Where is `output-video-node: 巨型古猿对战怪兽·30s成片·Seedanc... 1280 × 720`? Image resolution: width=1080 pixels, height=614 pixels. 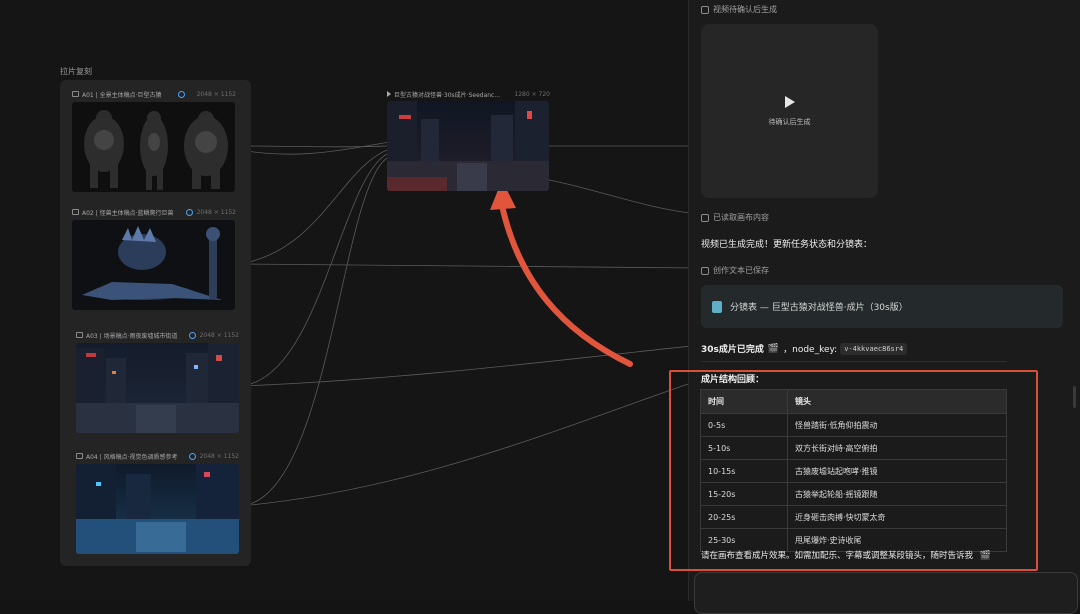 output-video-node: 巨型古猿对战怪兽·30s成片·Seedanc... 1280 × 720 is located at coordinates (468, 139).